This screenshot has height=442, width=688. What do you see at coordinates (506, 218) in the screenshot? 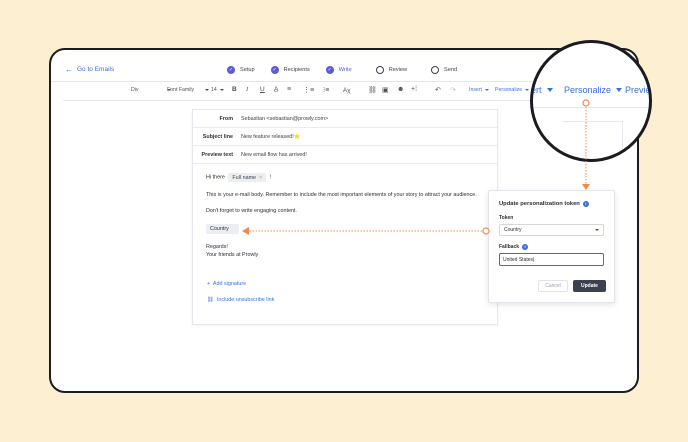
I see `token-label-text: Token` at bounding box center [506, 218].